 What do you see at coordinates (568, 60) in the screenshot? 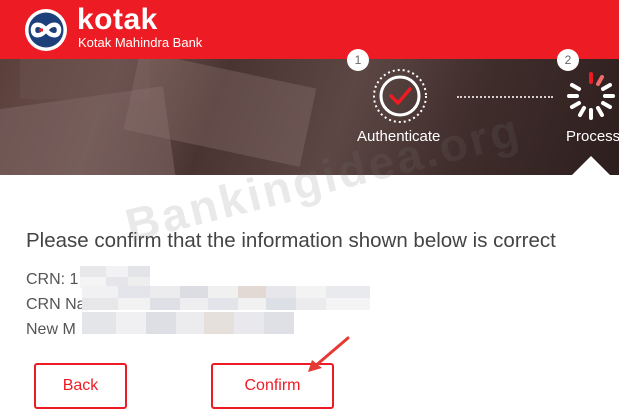
I see `step-2-number: 2` at bounding box center [568, 60].